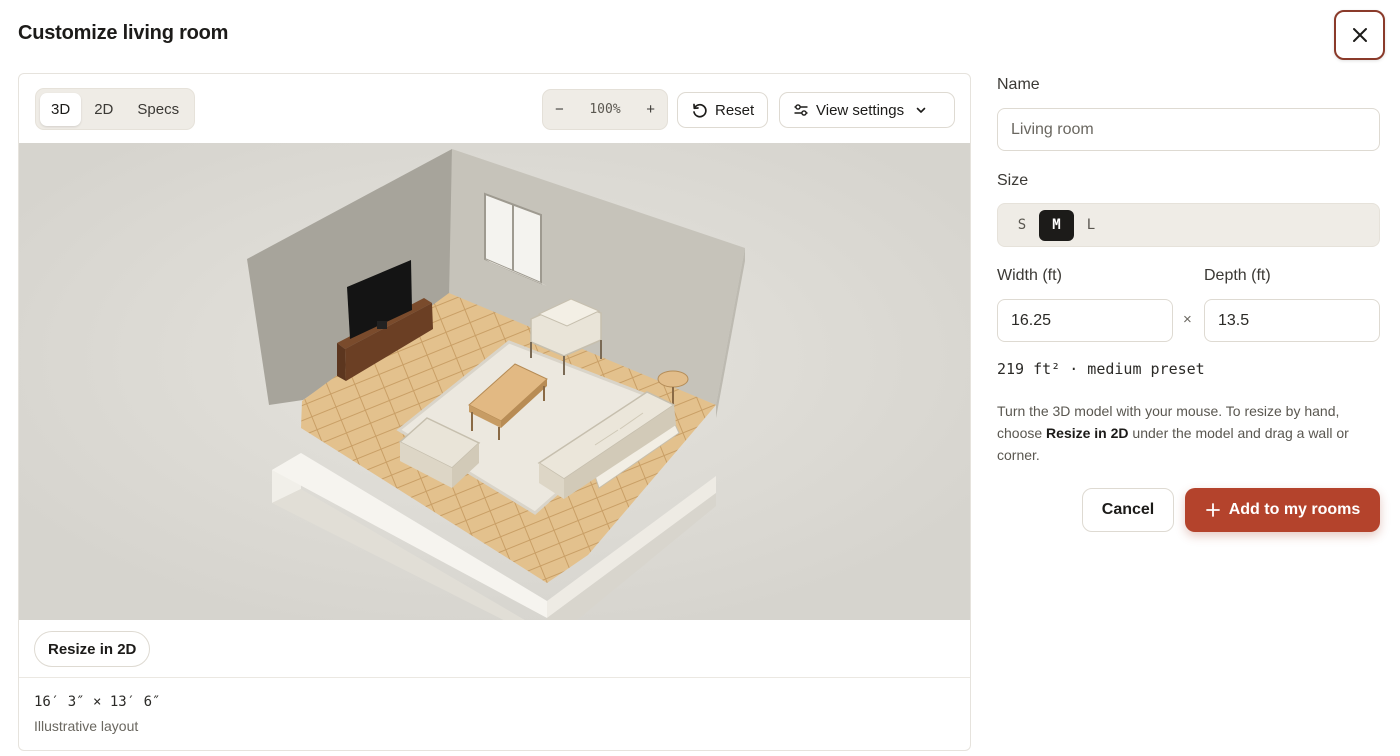  I want to click on width-input: 16.25, so click(1085, 320).